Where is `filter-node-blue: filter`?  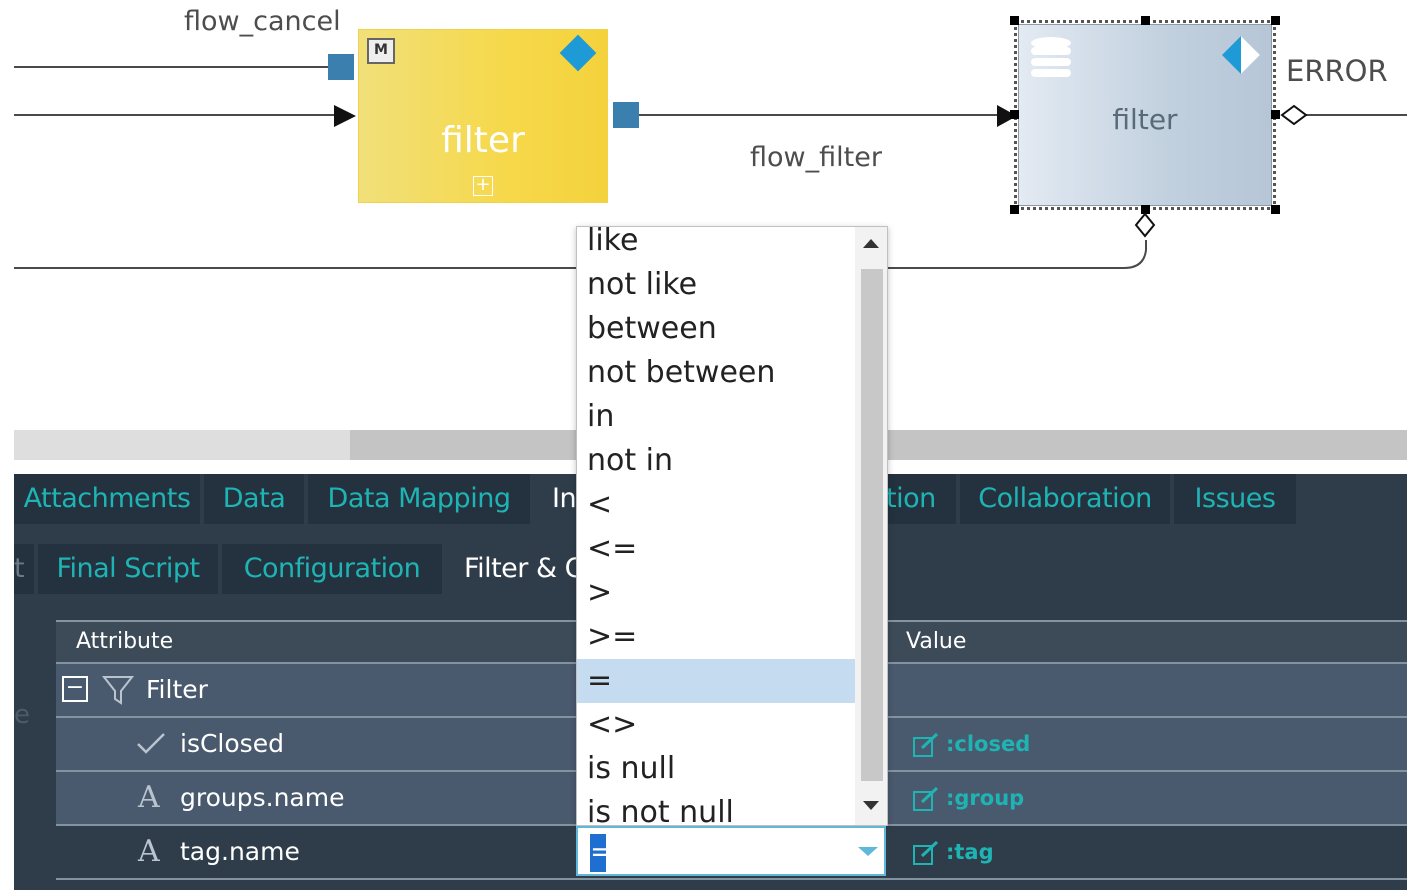
filter-node-blue: filter is located at coordinates (1145, 115).